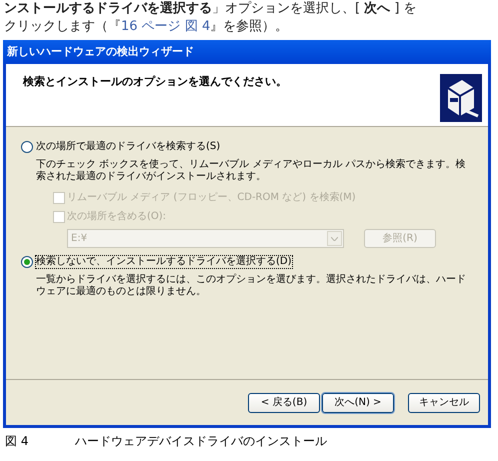 Image resolution: width=498 pixels, height=461 pixels. I want to click on figure-number: 図 4, so click(17, 441).